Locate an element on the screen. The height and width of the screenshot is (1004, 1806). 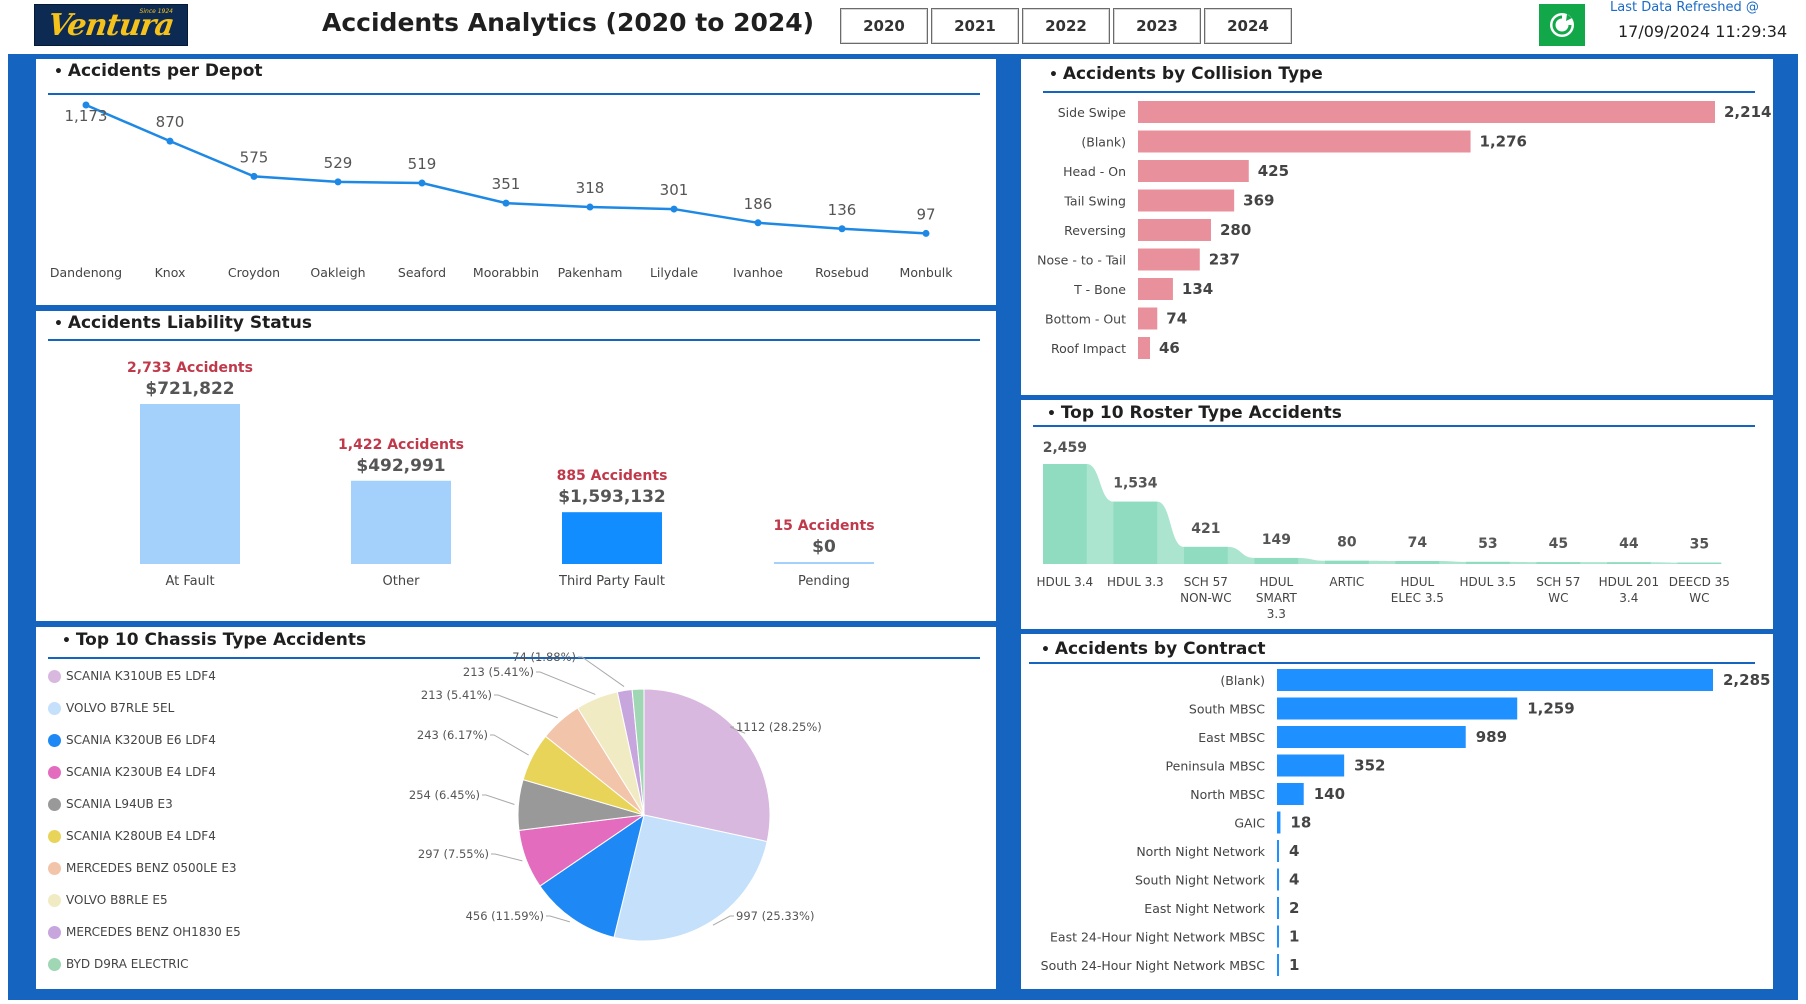
roster-category-label-2-1: NON-WC is located at coordinates (1206, 598).